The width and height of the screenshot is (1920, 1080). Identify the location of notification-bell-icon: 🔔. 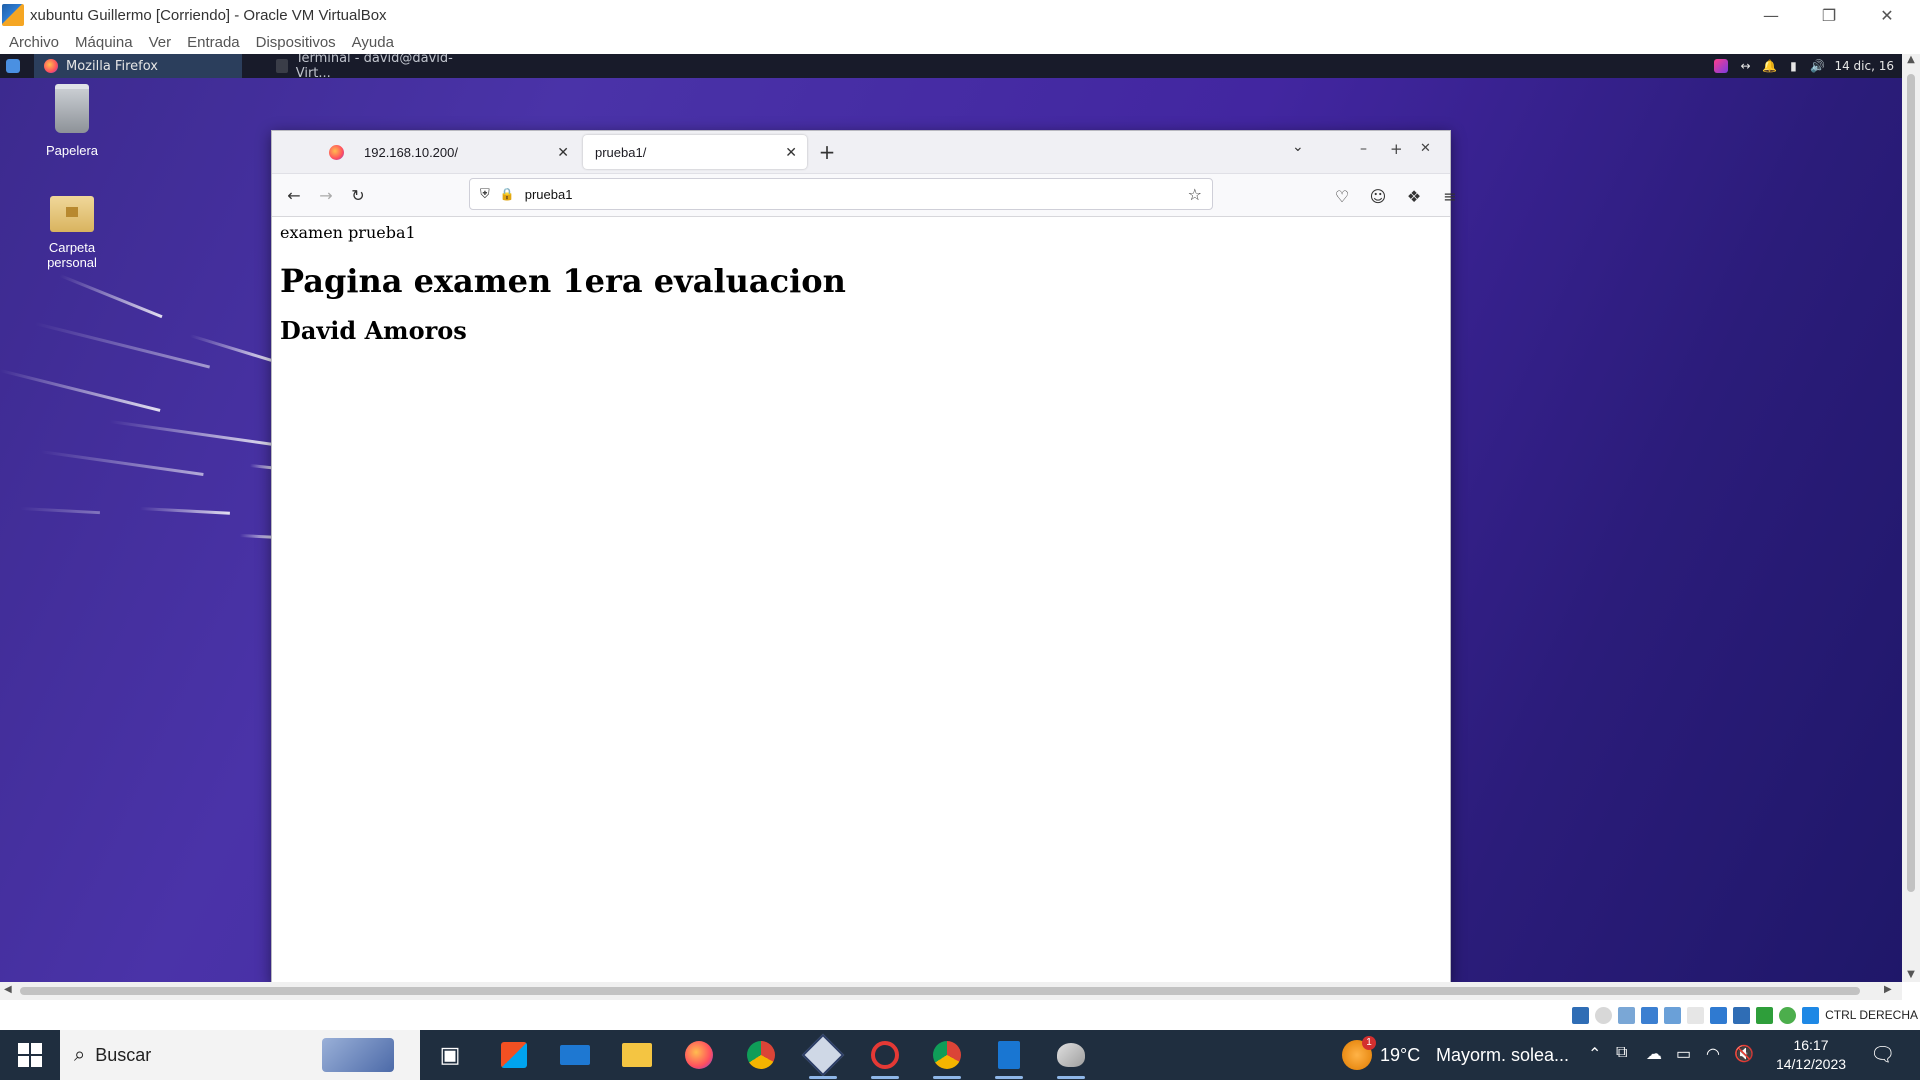
(1769, 66).